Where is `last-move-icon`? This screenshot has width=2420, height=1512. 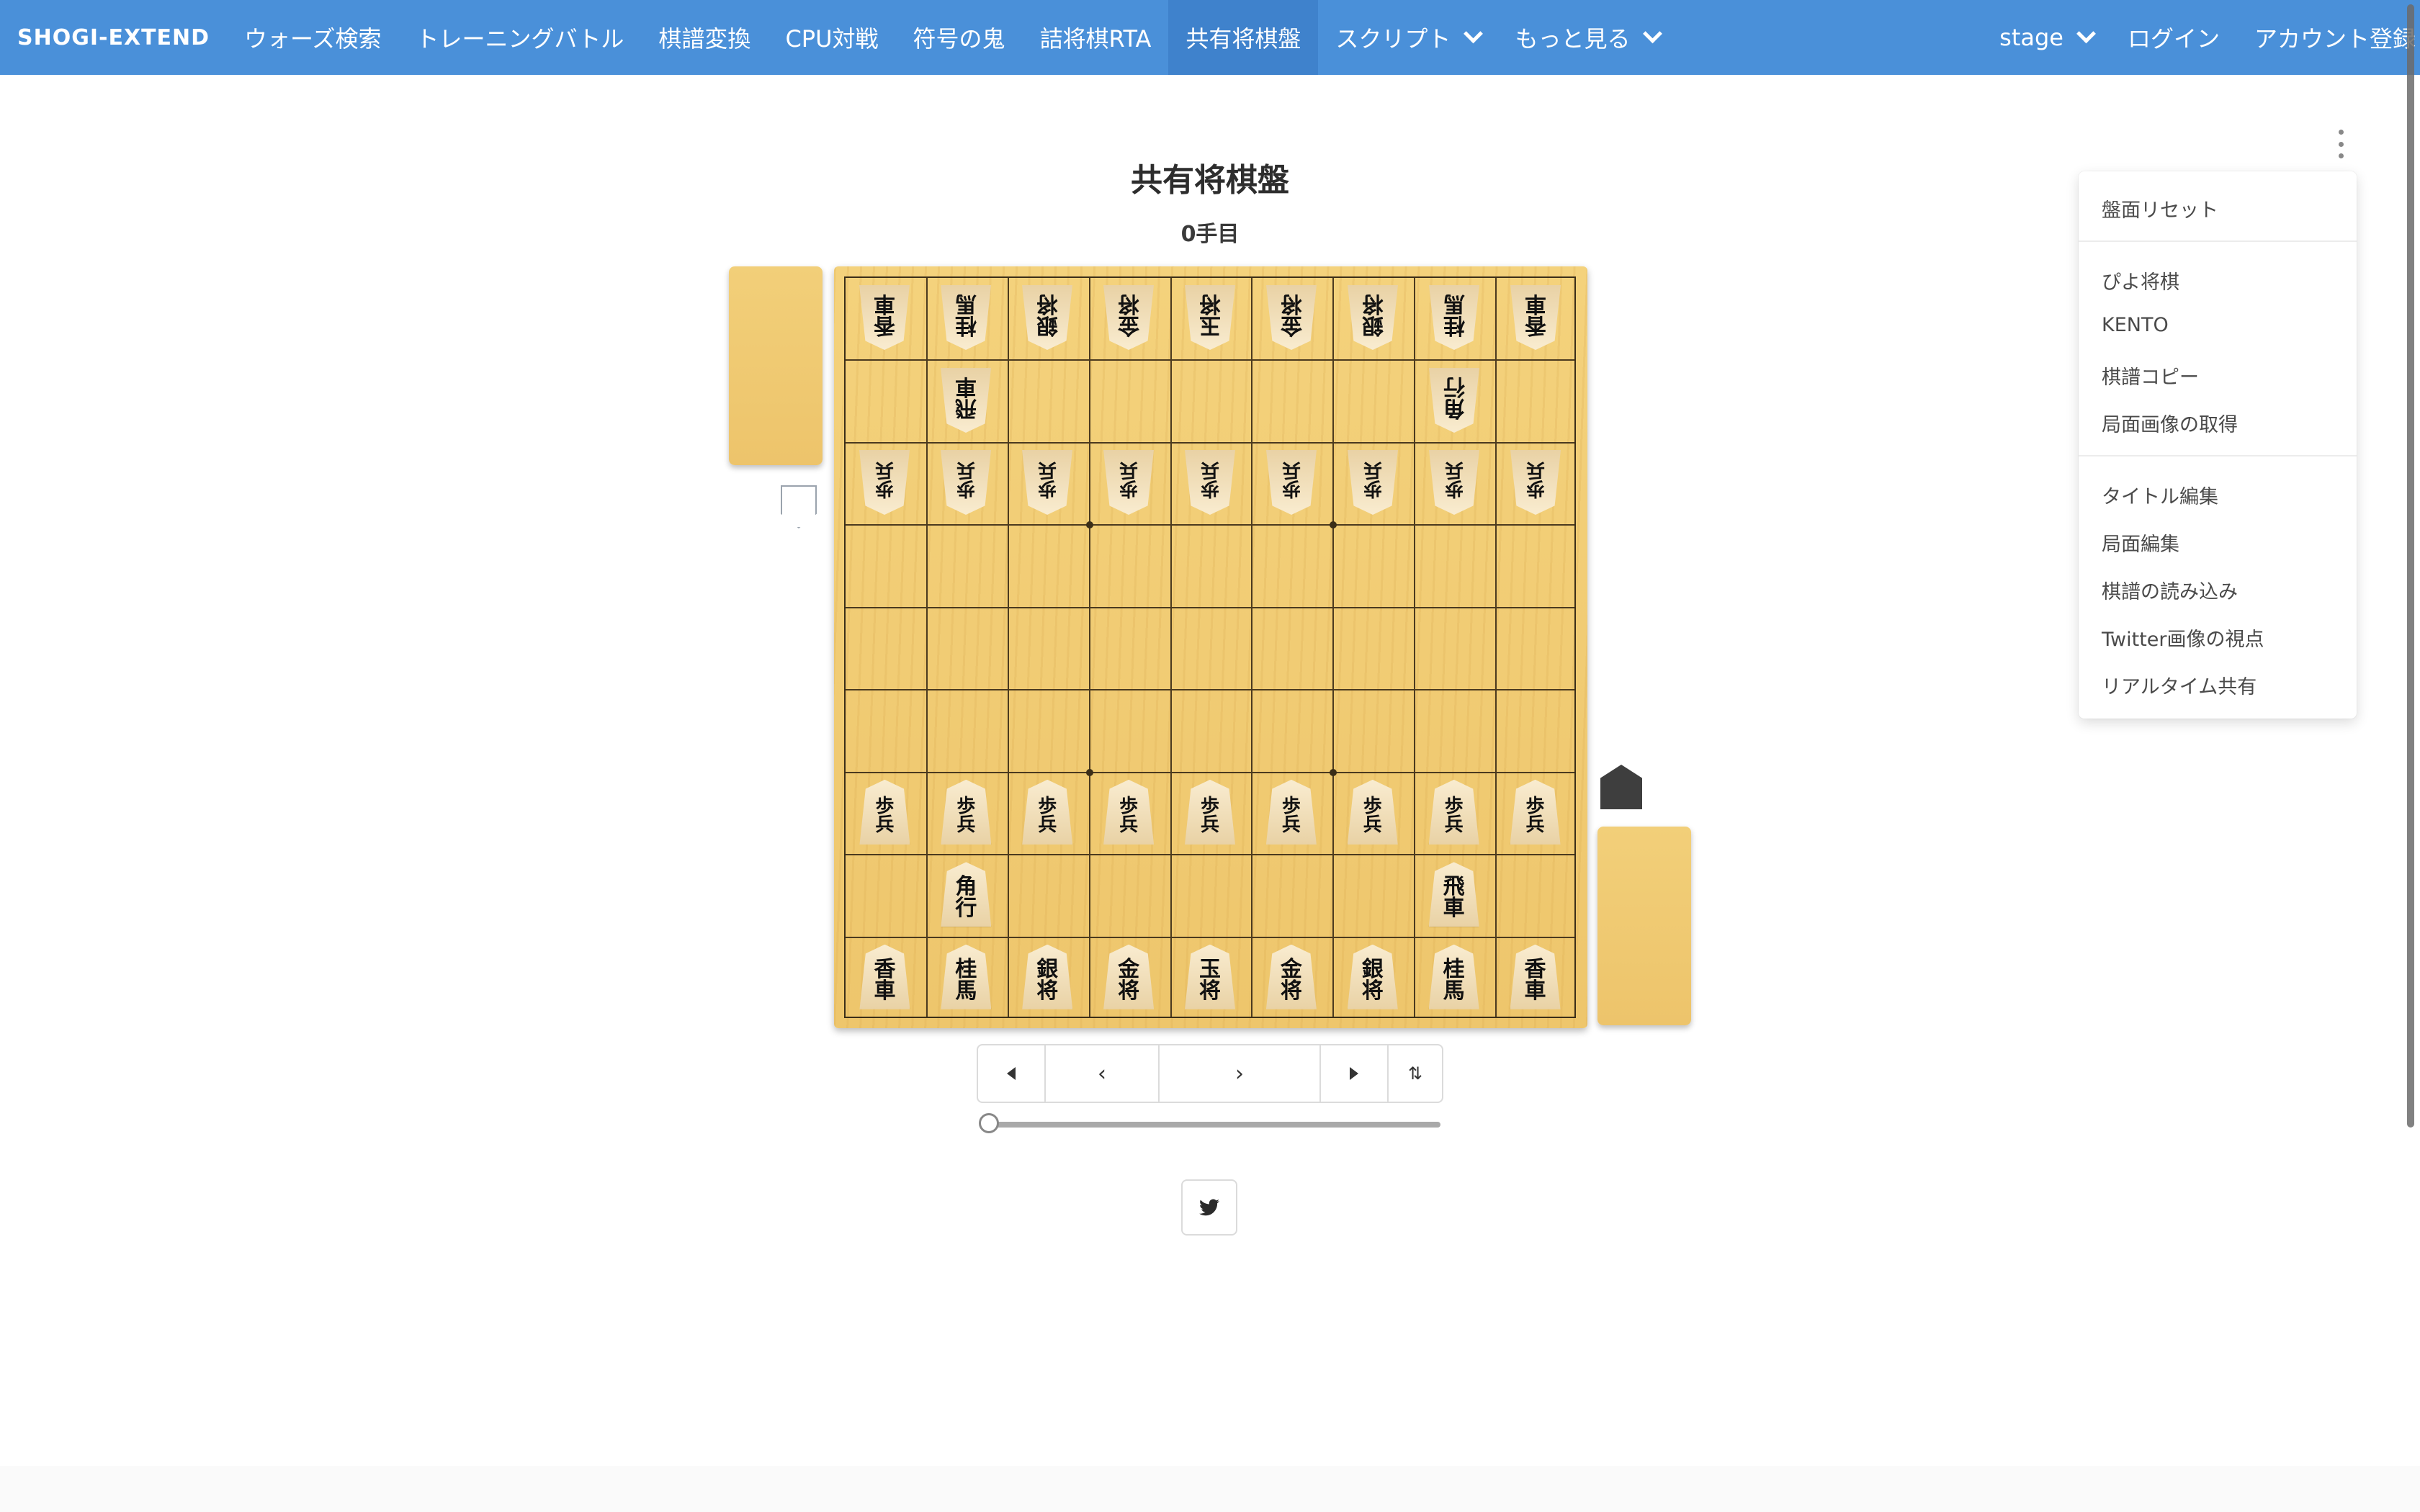
last-move-icon is located at coordinates (1354, 1073).